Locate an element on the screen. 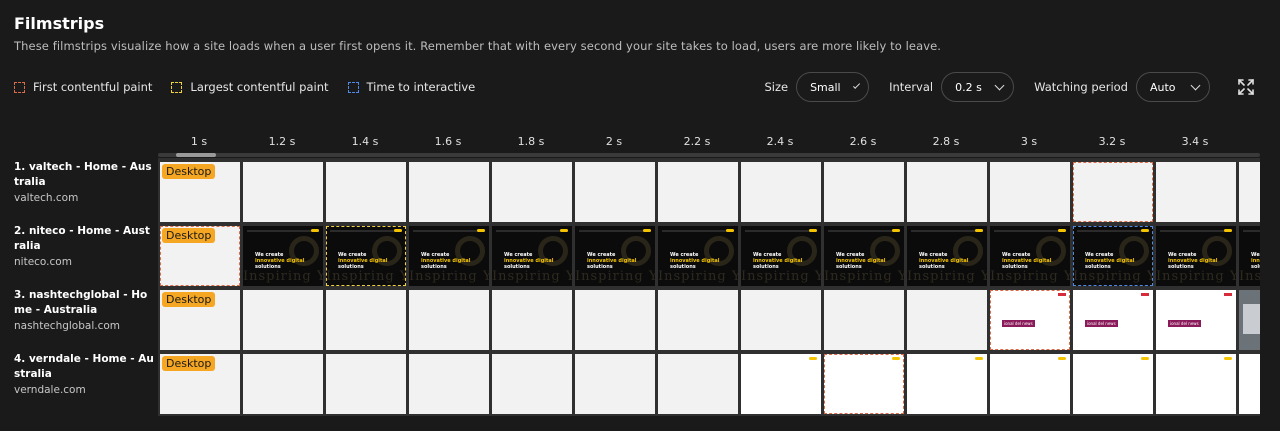 The height and width of the screenshot is (431, 1280). site-url: valtech.com is located at coordinates (46, 198).